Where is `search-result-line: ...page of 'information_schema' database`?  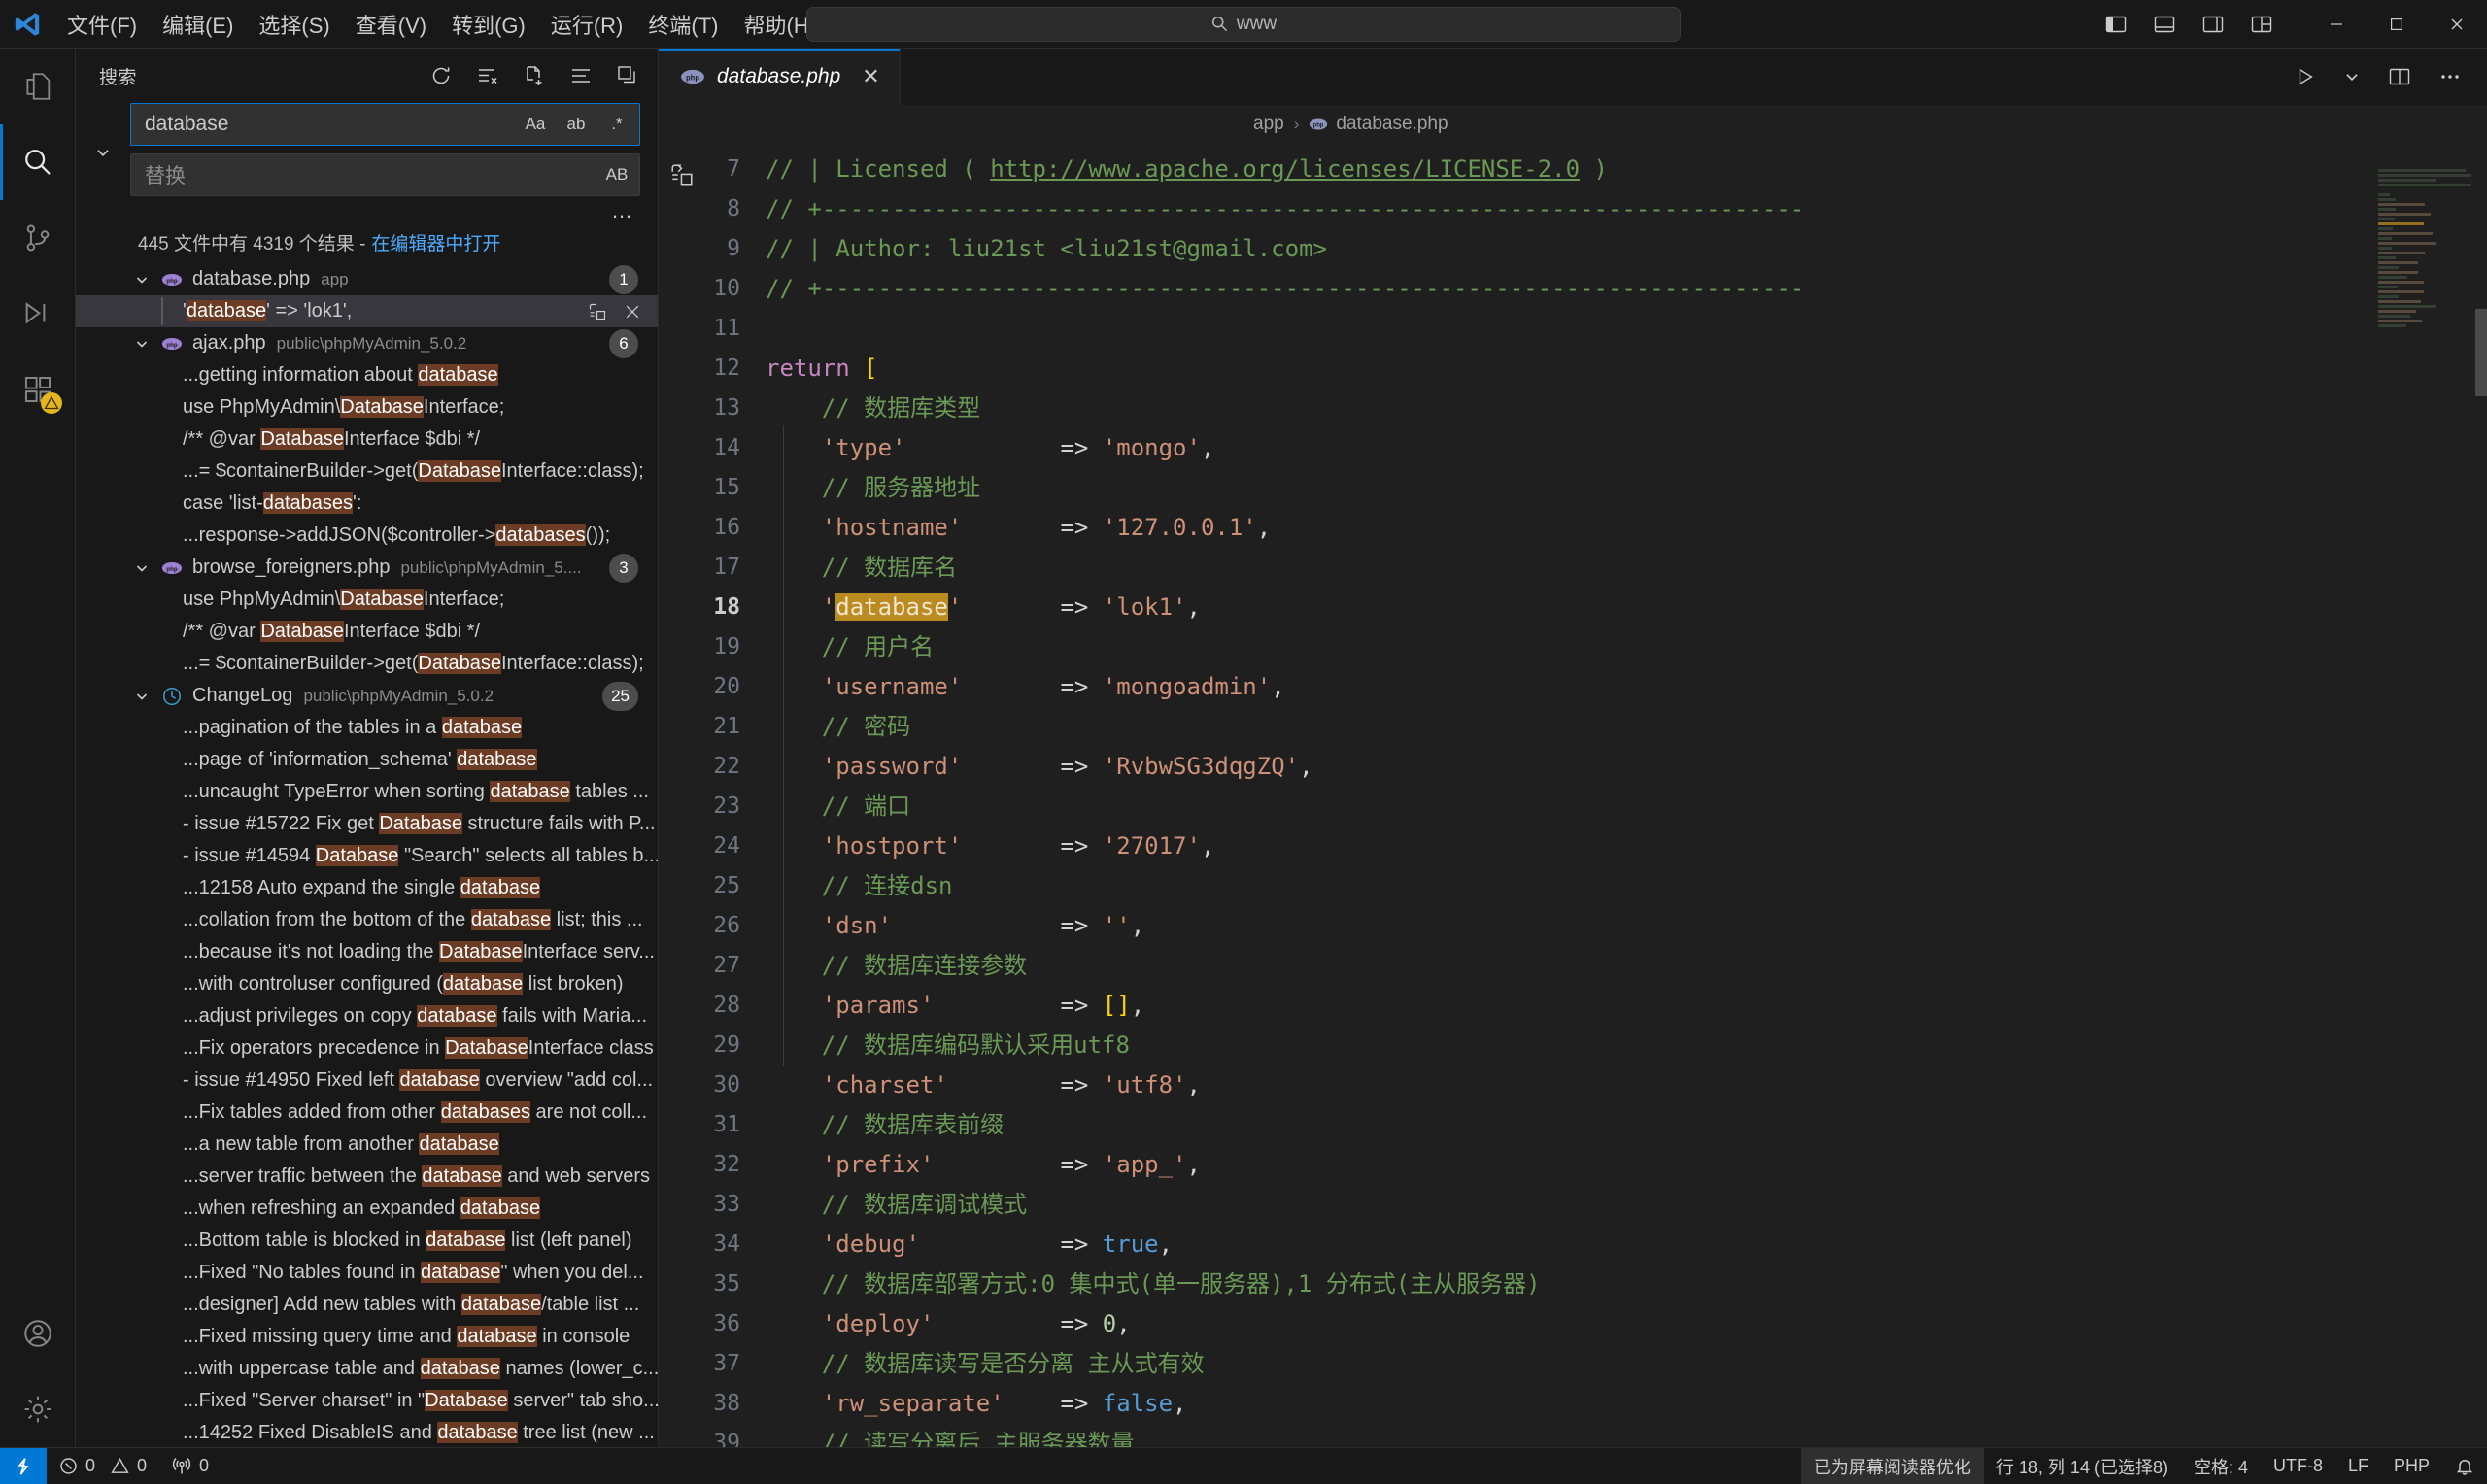
search-result-line: ...page of 'information_schema' database is located at coordinates (367, 760).